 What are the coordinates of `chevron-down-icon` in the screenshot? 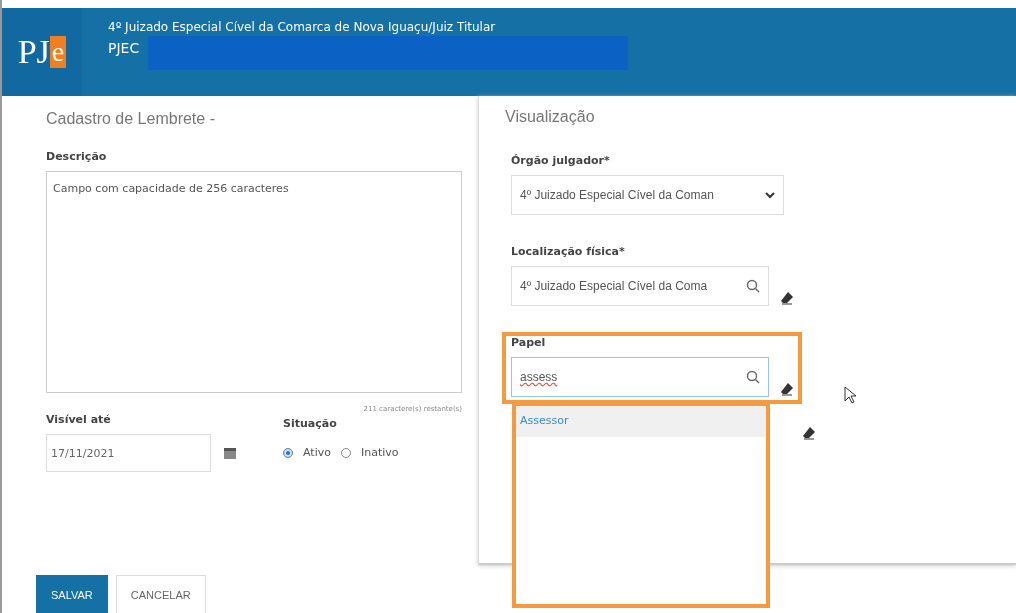 It's located at (770, 195).